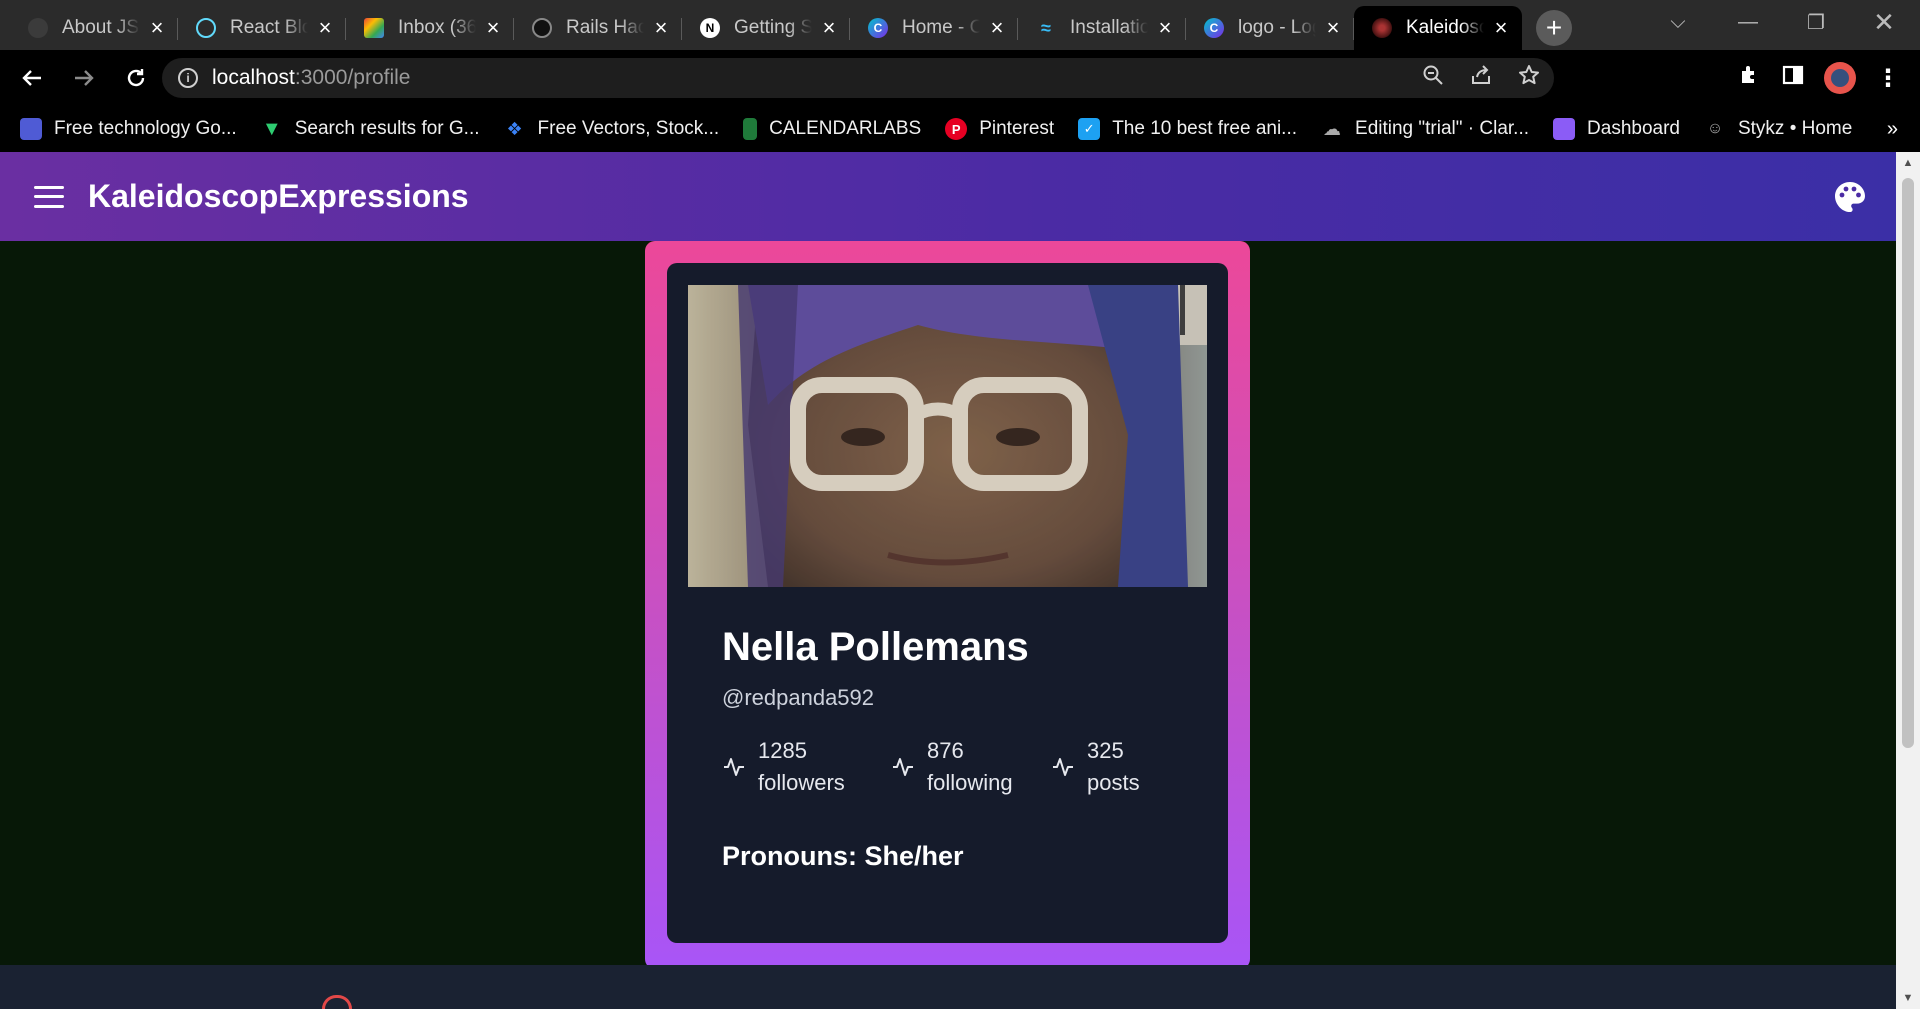 Image resolution: width=1920 pixels, height=1009 pixels. What do you see at coordinates (1884, 22) in the screenshot?
I see `close-window-button: ✕` at bounding box center [1884, 22].